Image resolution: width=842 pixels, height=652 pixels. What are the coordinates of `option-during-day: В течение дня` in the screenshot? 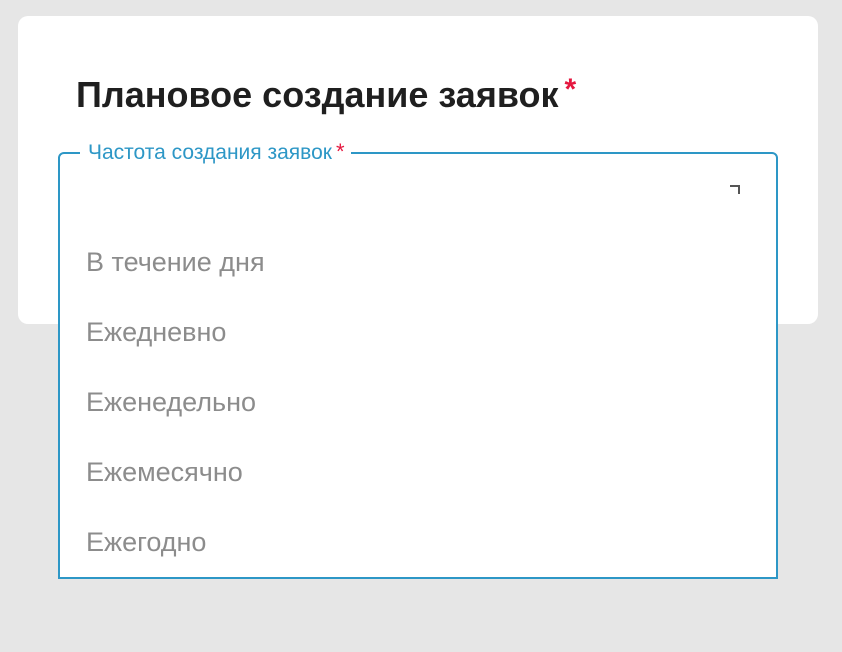 It's located at (418, 262).